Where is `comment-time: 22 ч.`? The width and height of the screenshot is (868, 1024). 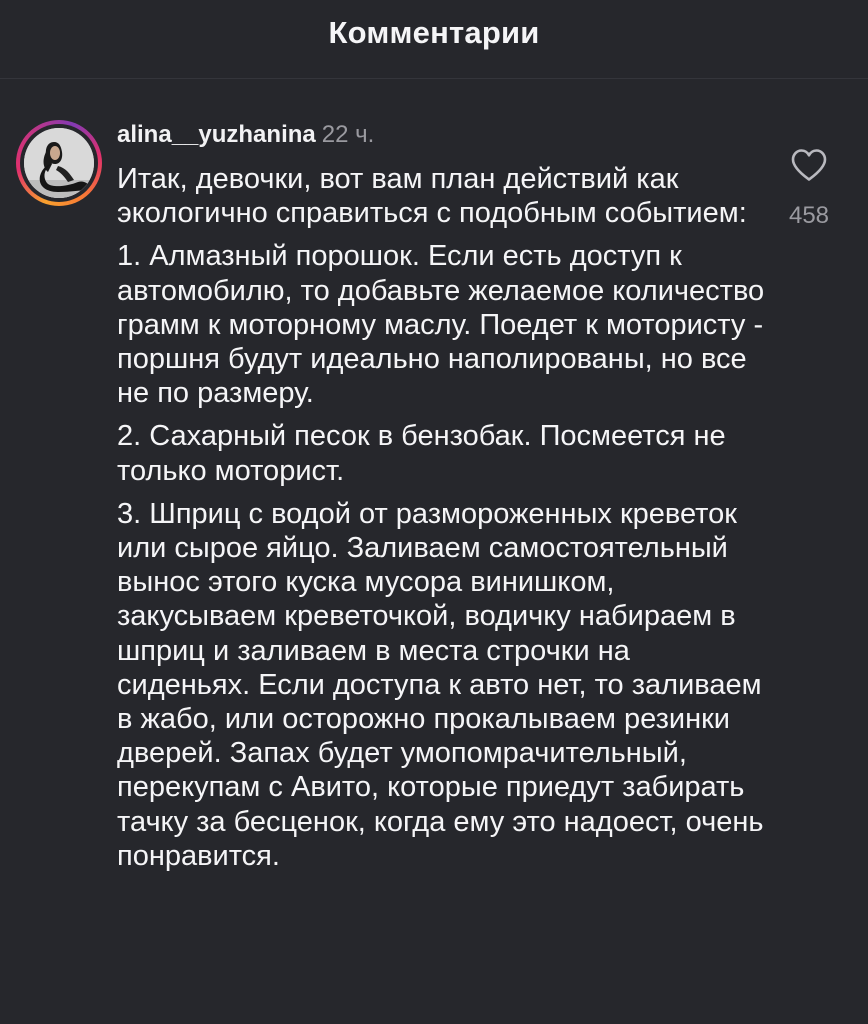 comment-time: 22 ч. is located at coordinates (348, 134).